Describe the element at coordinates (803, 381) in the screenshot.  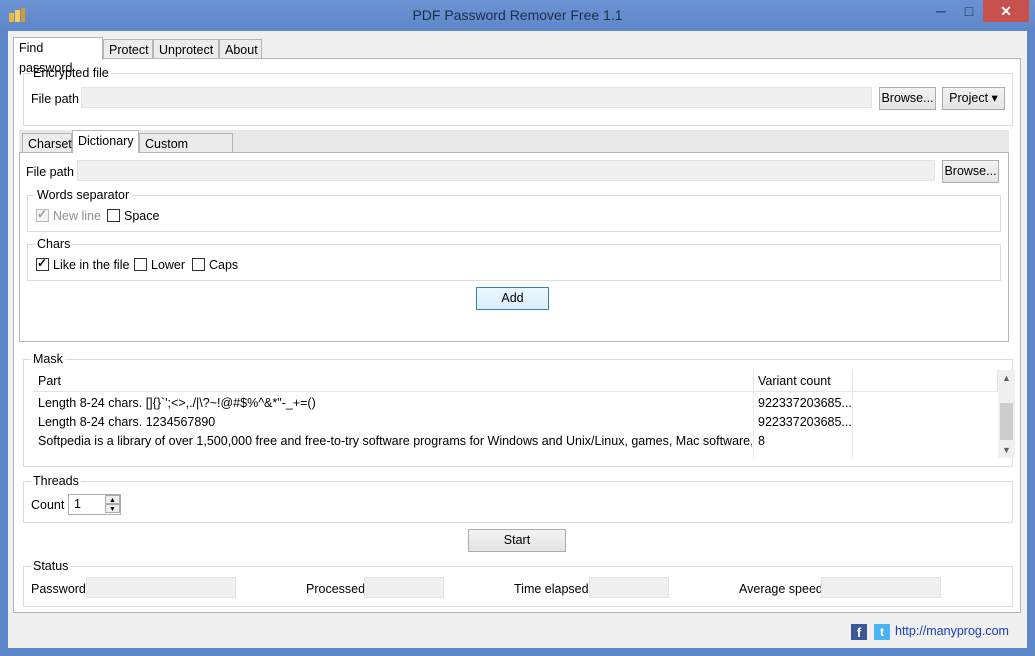
I see `column-header-variant-count: Variant count` at that location.